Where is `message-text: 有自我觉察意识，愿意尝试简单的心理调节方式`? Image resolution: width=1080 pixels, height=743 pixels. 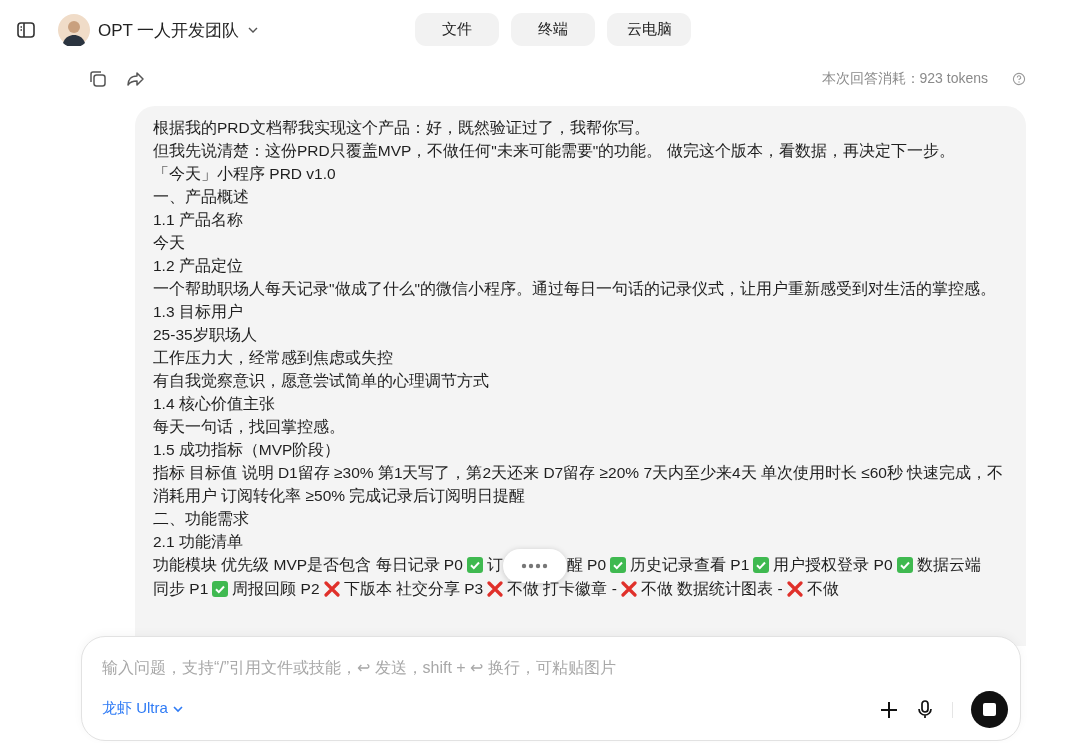 message-text: 有自我觉察意识，愿意尝试简单的心理调节方式 is located at coordinates (321, 381).